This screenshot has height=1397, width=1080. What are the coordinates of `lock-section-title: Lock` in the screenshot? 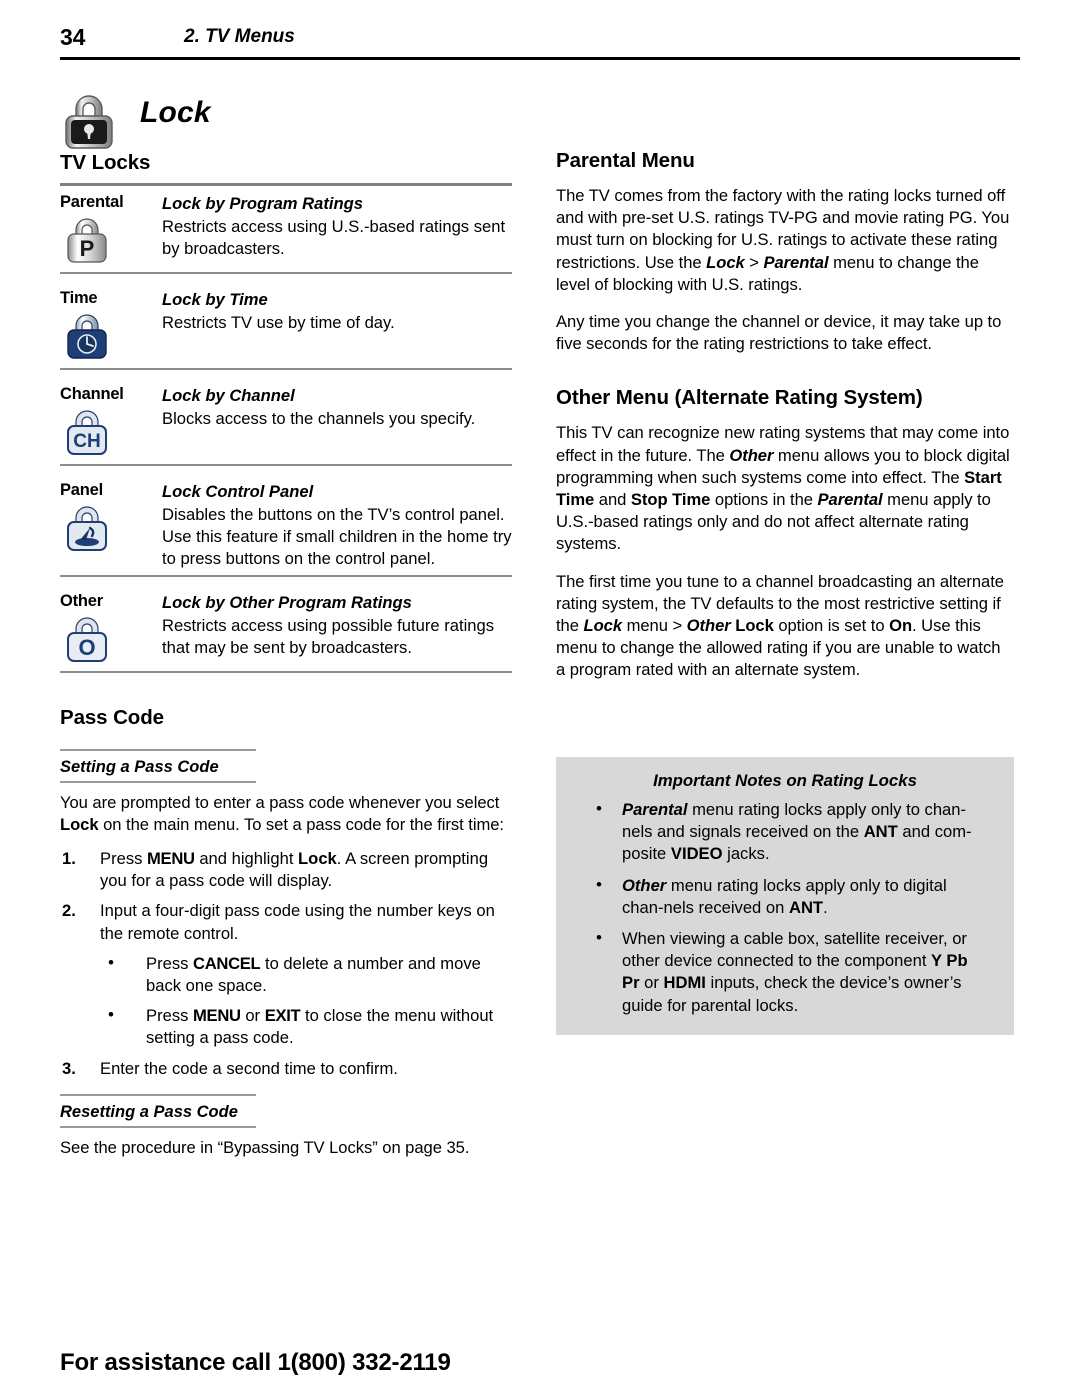 It's located at (286, 121).